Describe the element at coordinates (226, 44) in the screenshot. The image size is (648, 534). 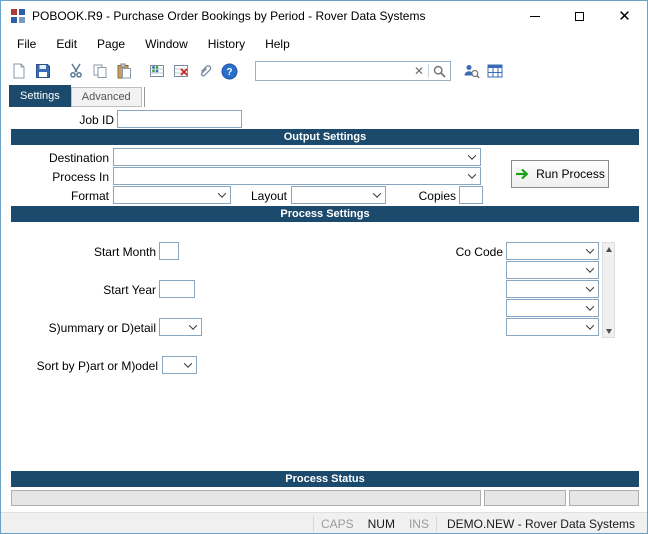
I see `menu-history: History` at that location.